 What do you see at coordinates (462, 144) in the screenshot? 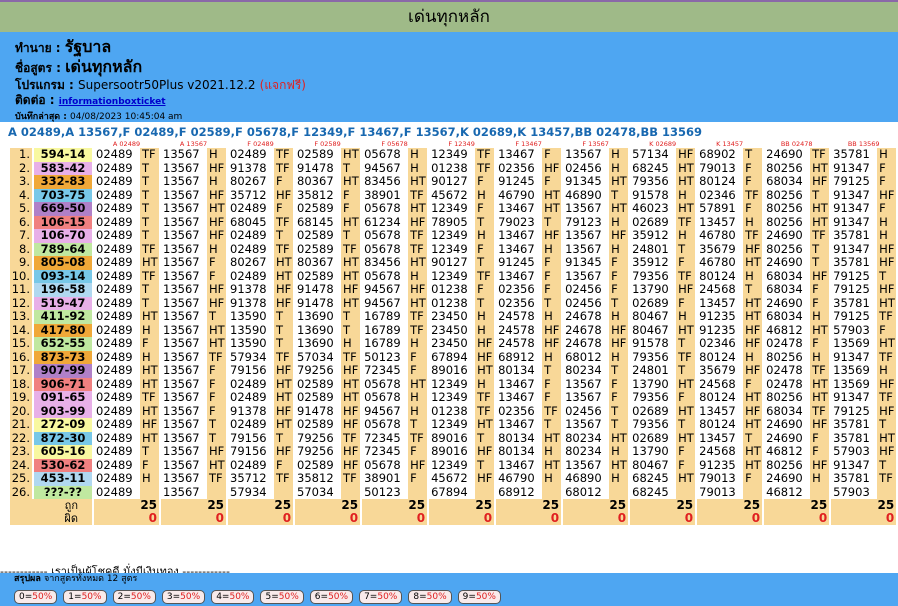
I see `column-header: F 12349` at bounding box center [462, 144].